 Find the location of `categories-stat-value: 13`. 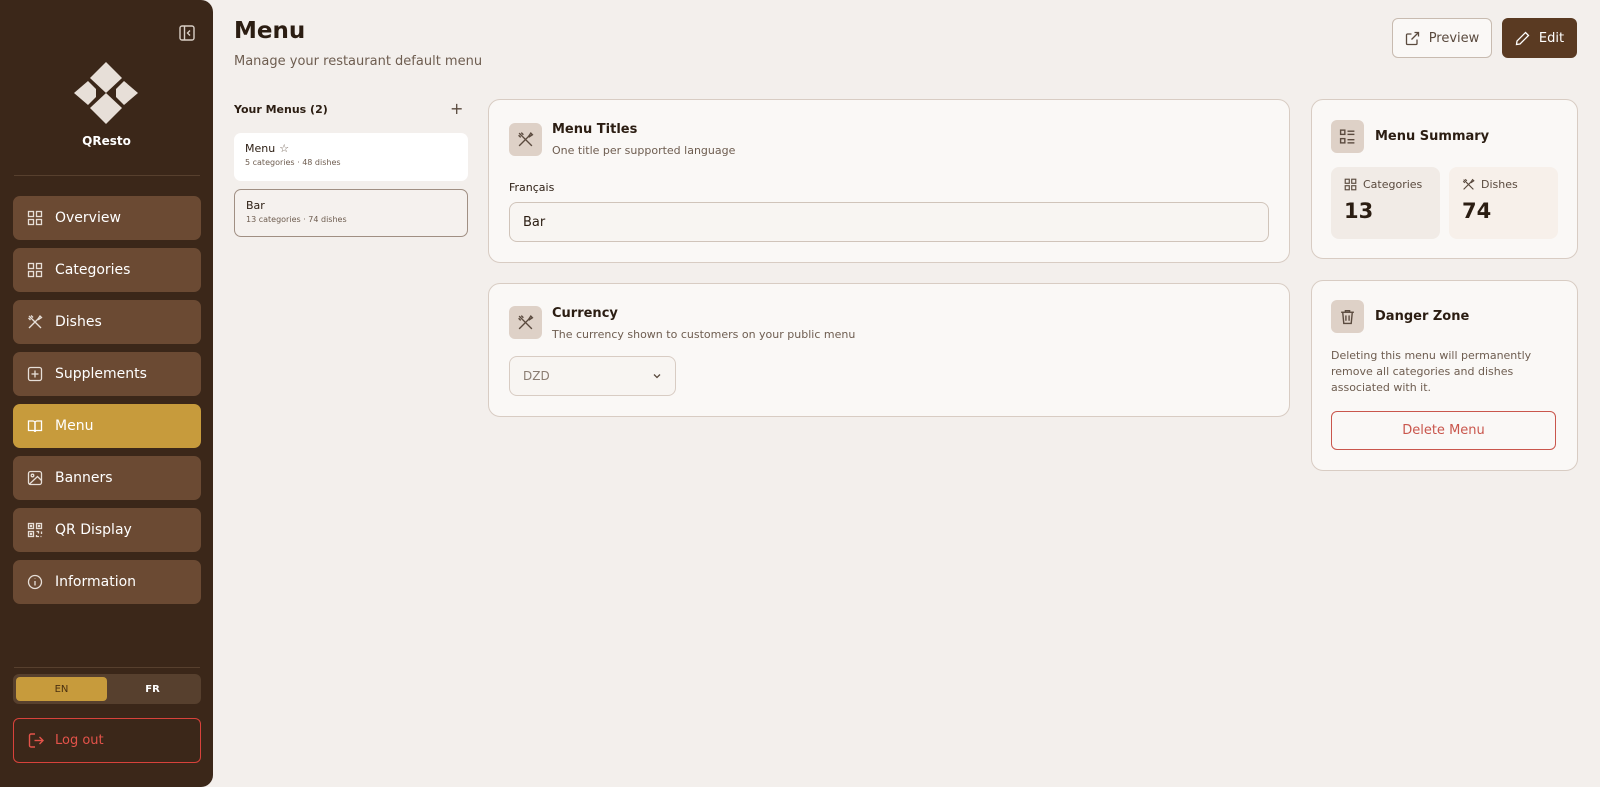

categories-stat-value: 13 is located at coordinates (1359, 211).